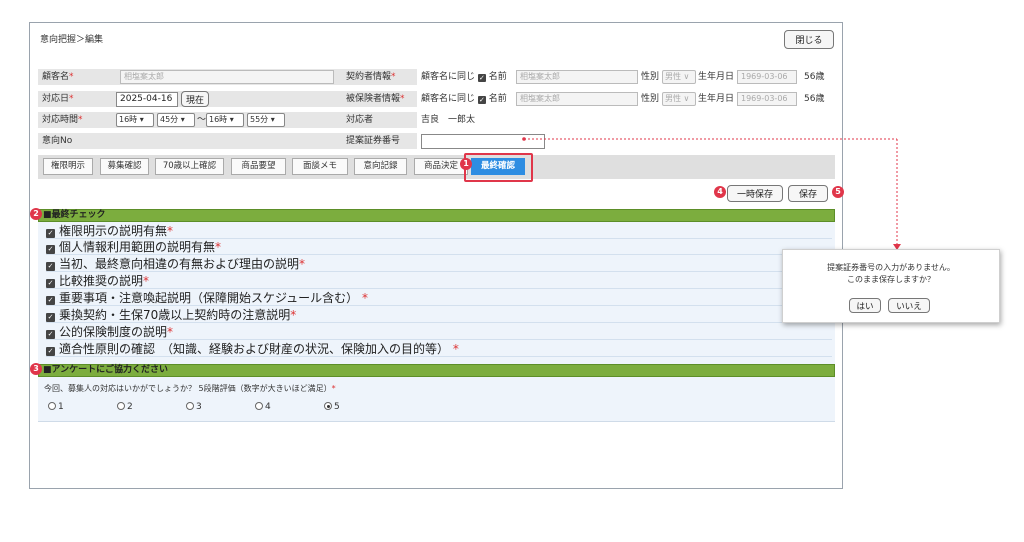 Image resolution: width=1024 pixels, height=542 pixels. What do you see at coordinates (464, 99) in the screenshot?
I see `insured-same-checkbox: 顧客名に同じ ✓ 名前` at bounding box center [464, 99].